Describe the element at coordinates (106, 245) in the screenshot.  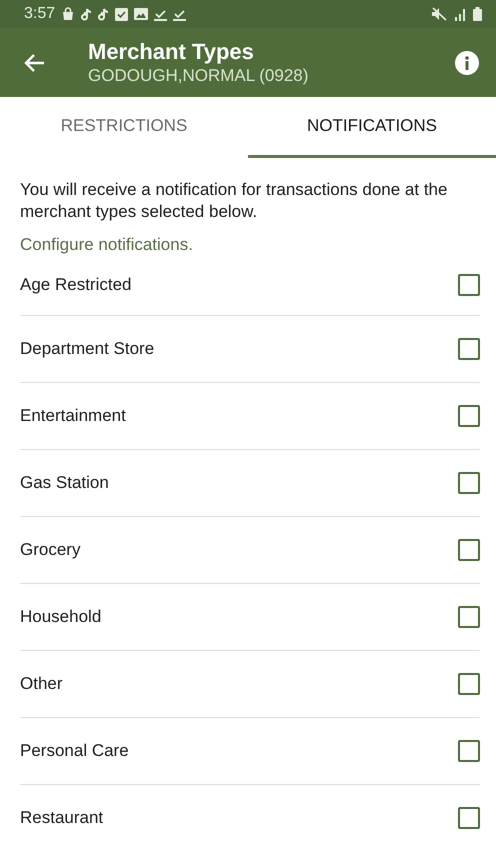
I see `configure-notifications-link: Configure notifications.` at that location.